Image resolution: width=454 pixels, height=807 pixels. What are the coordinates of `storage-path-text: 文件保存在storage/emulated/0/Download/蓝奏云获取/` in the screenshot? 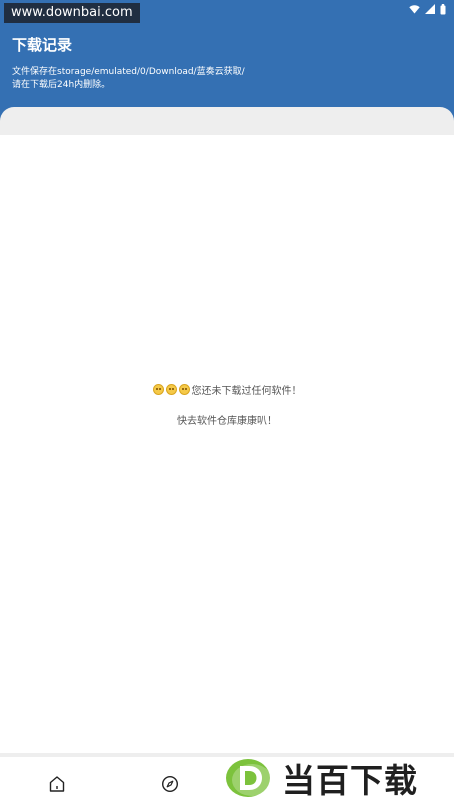 It's located at (128, 72).